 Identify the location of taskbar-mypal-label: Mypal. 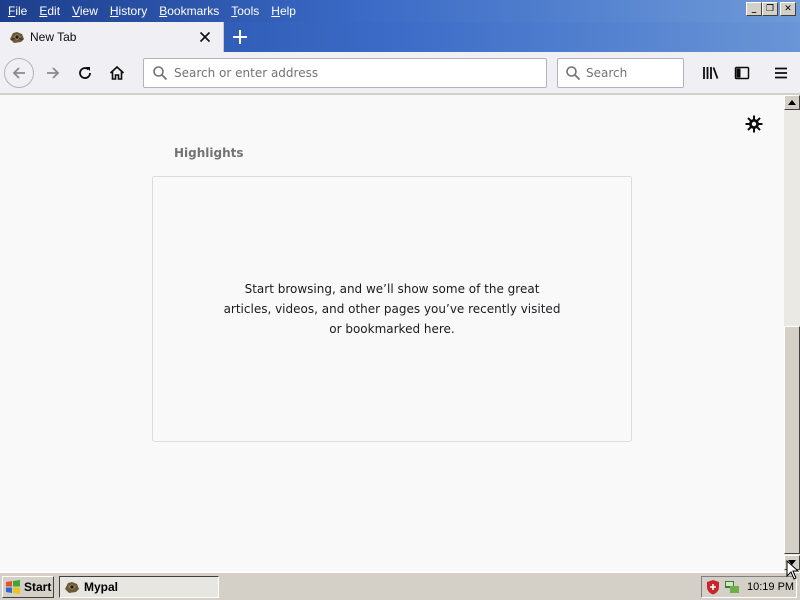
(101, 587).